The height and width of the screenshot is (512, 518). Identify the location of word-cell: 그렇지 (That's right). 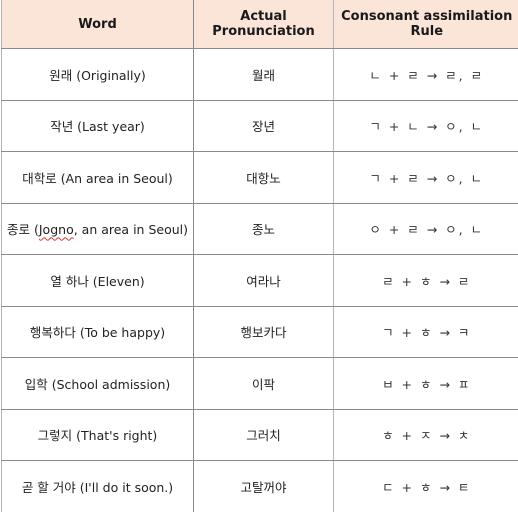
(97, 434).